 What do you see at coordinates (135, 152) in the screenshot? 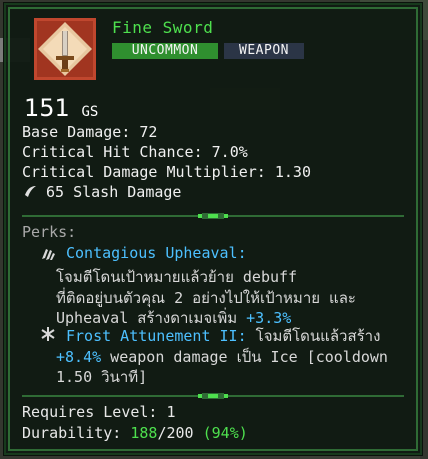
I see `stat-crit-chance: Critical Hit Chance: 7.0%` at bounding box center [135, 152].